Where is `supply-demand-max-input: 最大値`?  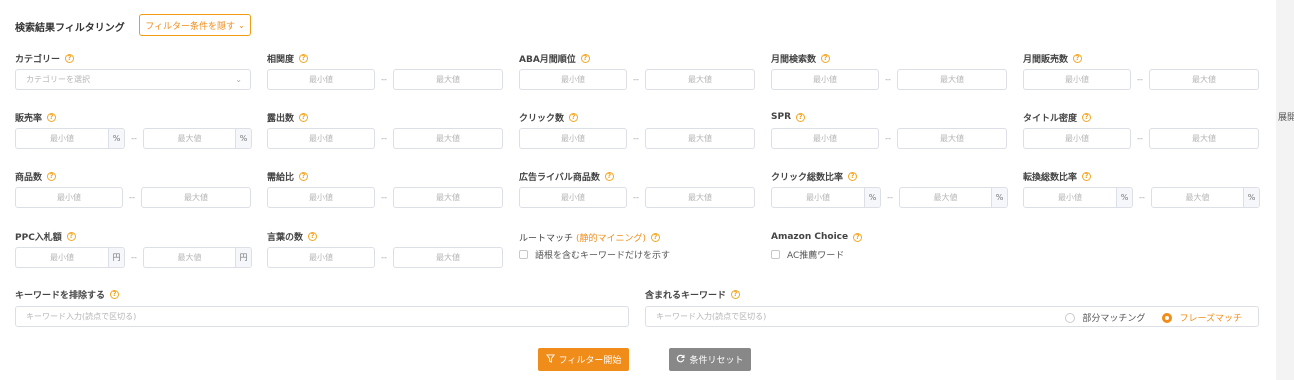 supply-demand-max-input: 最大値 is located at coordinates (448, 197).